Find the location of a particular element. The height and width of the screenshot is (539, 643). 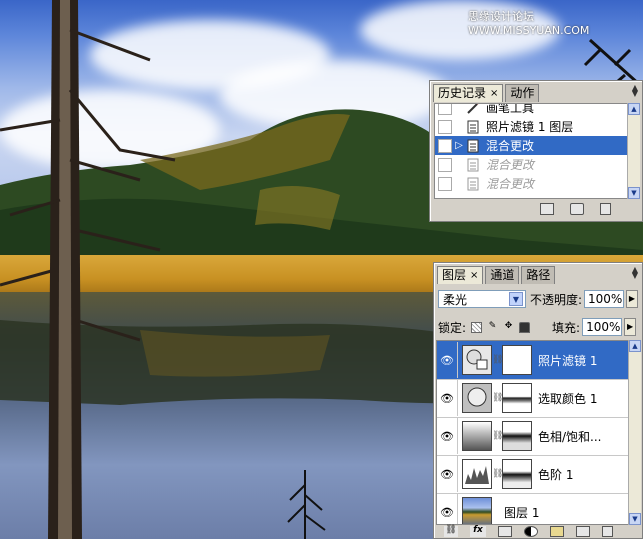

lock-all-icon is located at coordinates (525, 327).